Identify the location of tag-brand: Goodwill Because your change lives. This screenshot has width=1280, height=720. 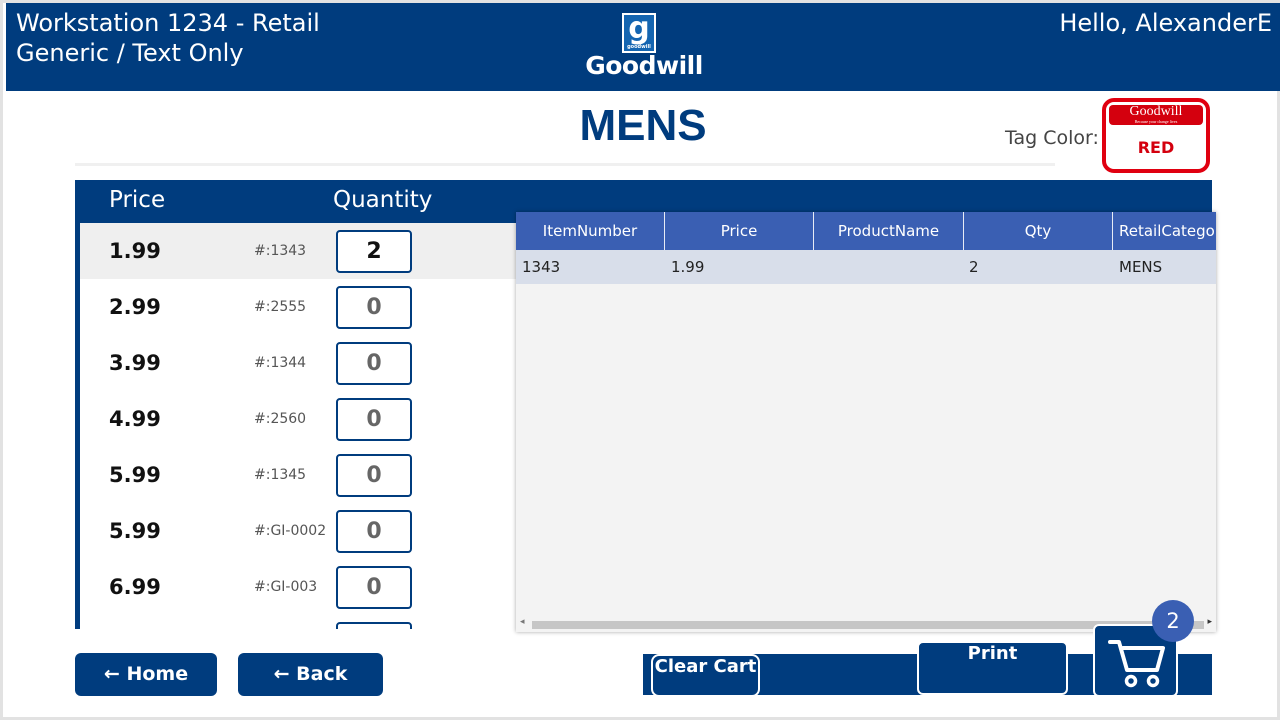
(1156, 115).